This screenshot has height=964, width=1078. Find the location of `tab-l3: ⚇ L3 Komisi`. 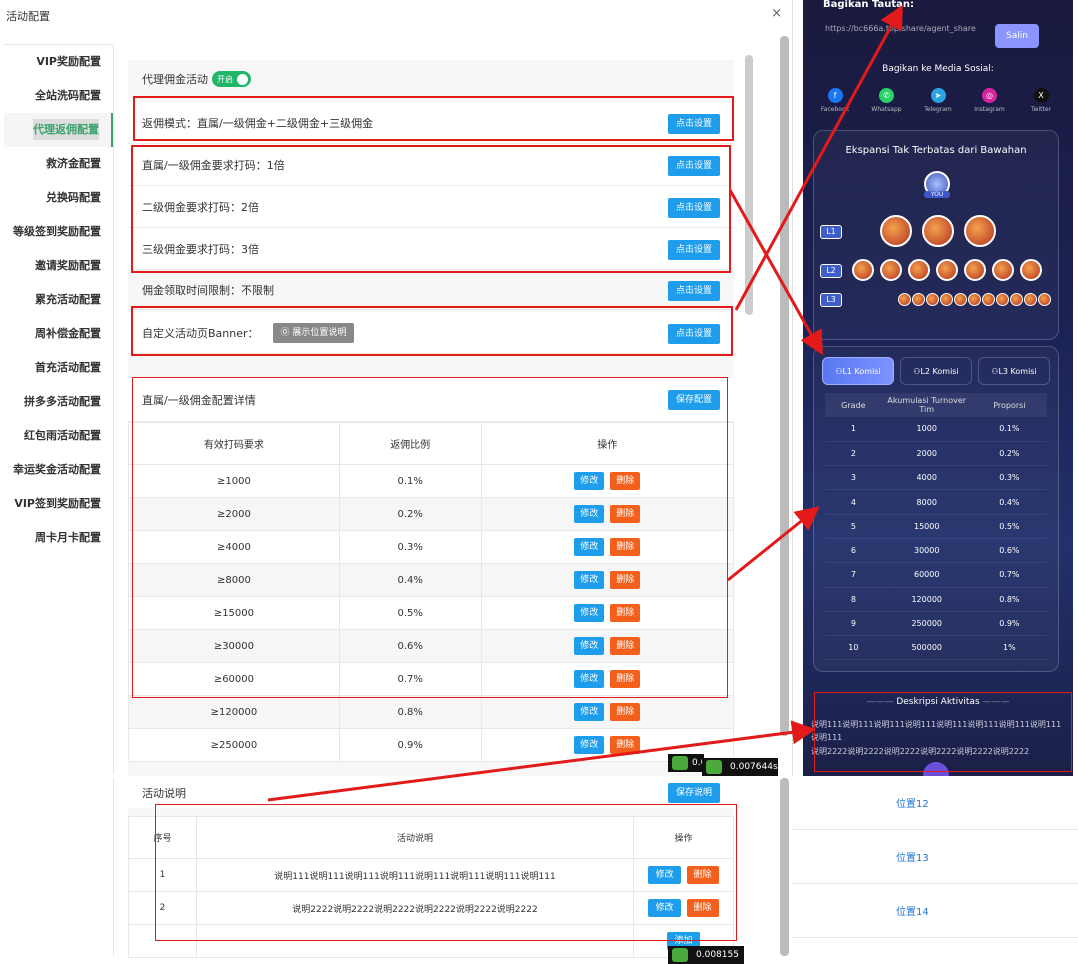

tab-l3: ⚇ L3 Komisi is located at coordinates (1014, 371).